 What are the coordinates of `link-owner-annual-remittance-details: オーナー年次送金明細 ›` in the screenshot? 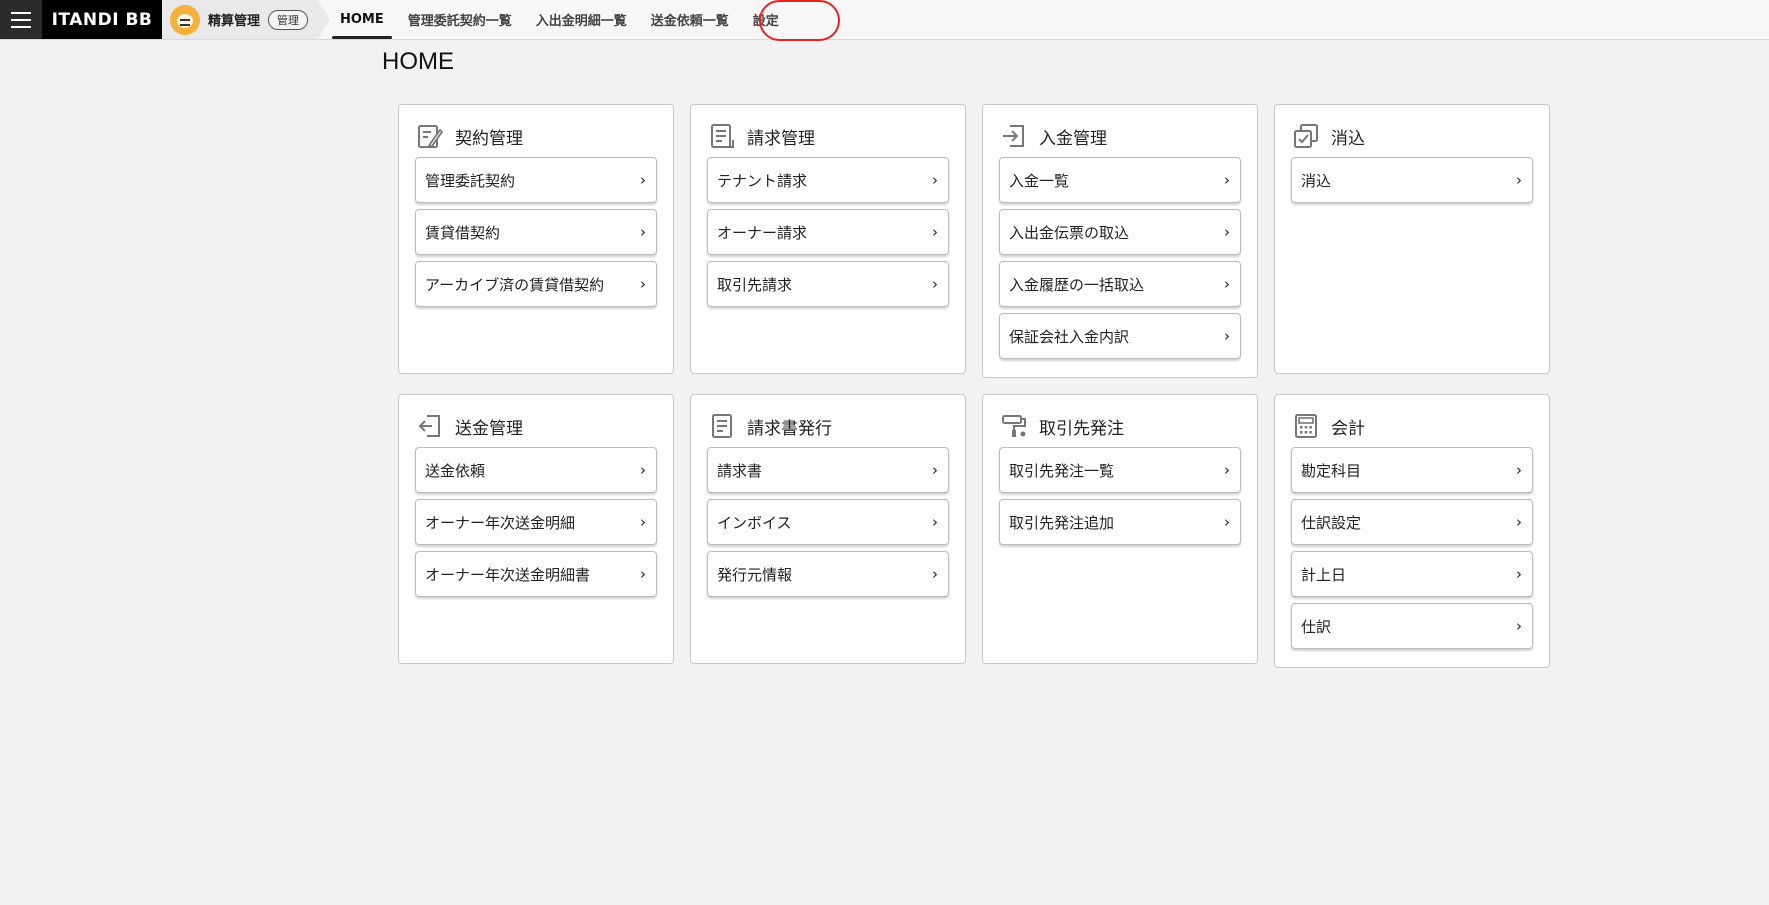 It's located at (536, 522).